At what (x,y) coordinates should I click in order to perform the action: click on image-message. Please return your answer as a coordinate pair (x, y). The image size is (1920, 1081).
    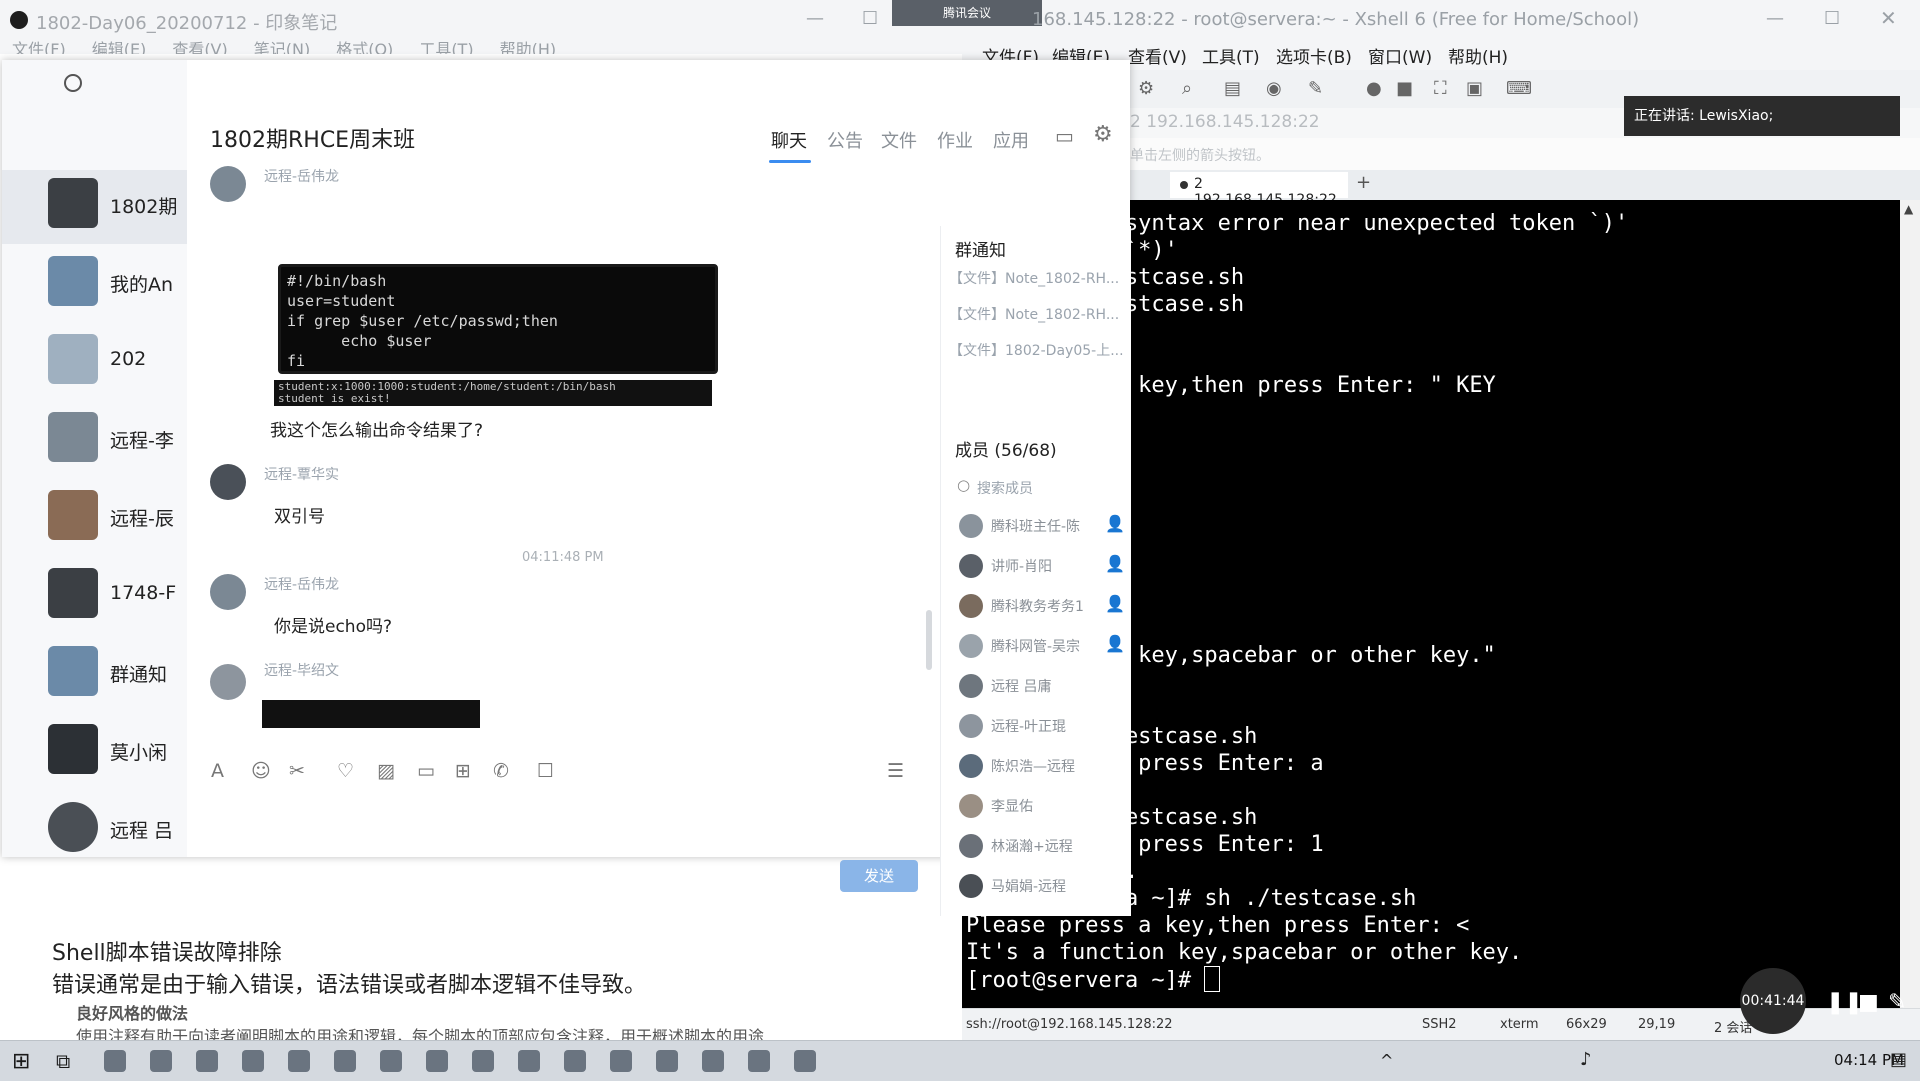
    Looking at the image, I should click on (371, 714).